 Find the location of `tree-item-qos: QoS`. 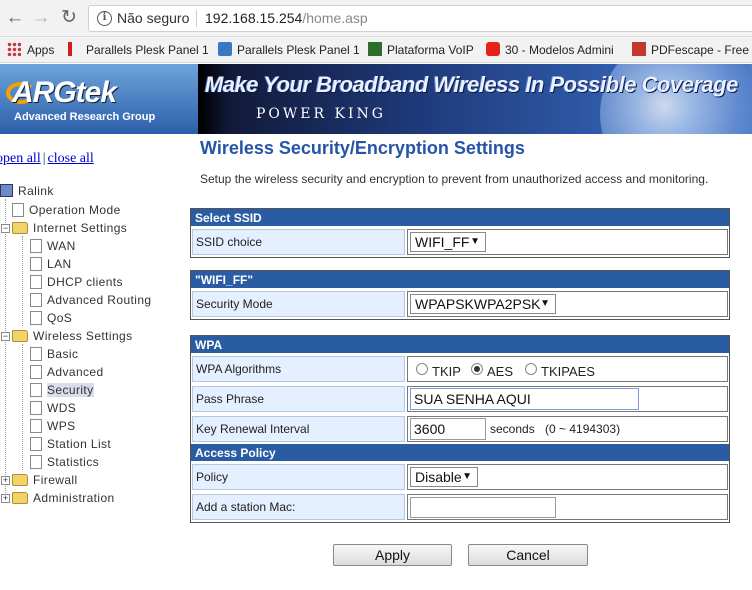

tree-item-qos: QoS is located at coordinates (51, 318).